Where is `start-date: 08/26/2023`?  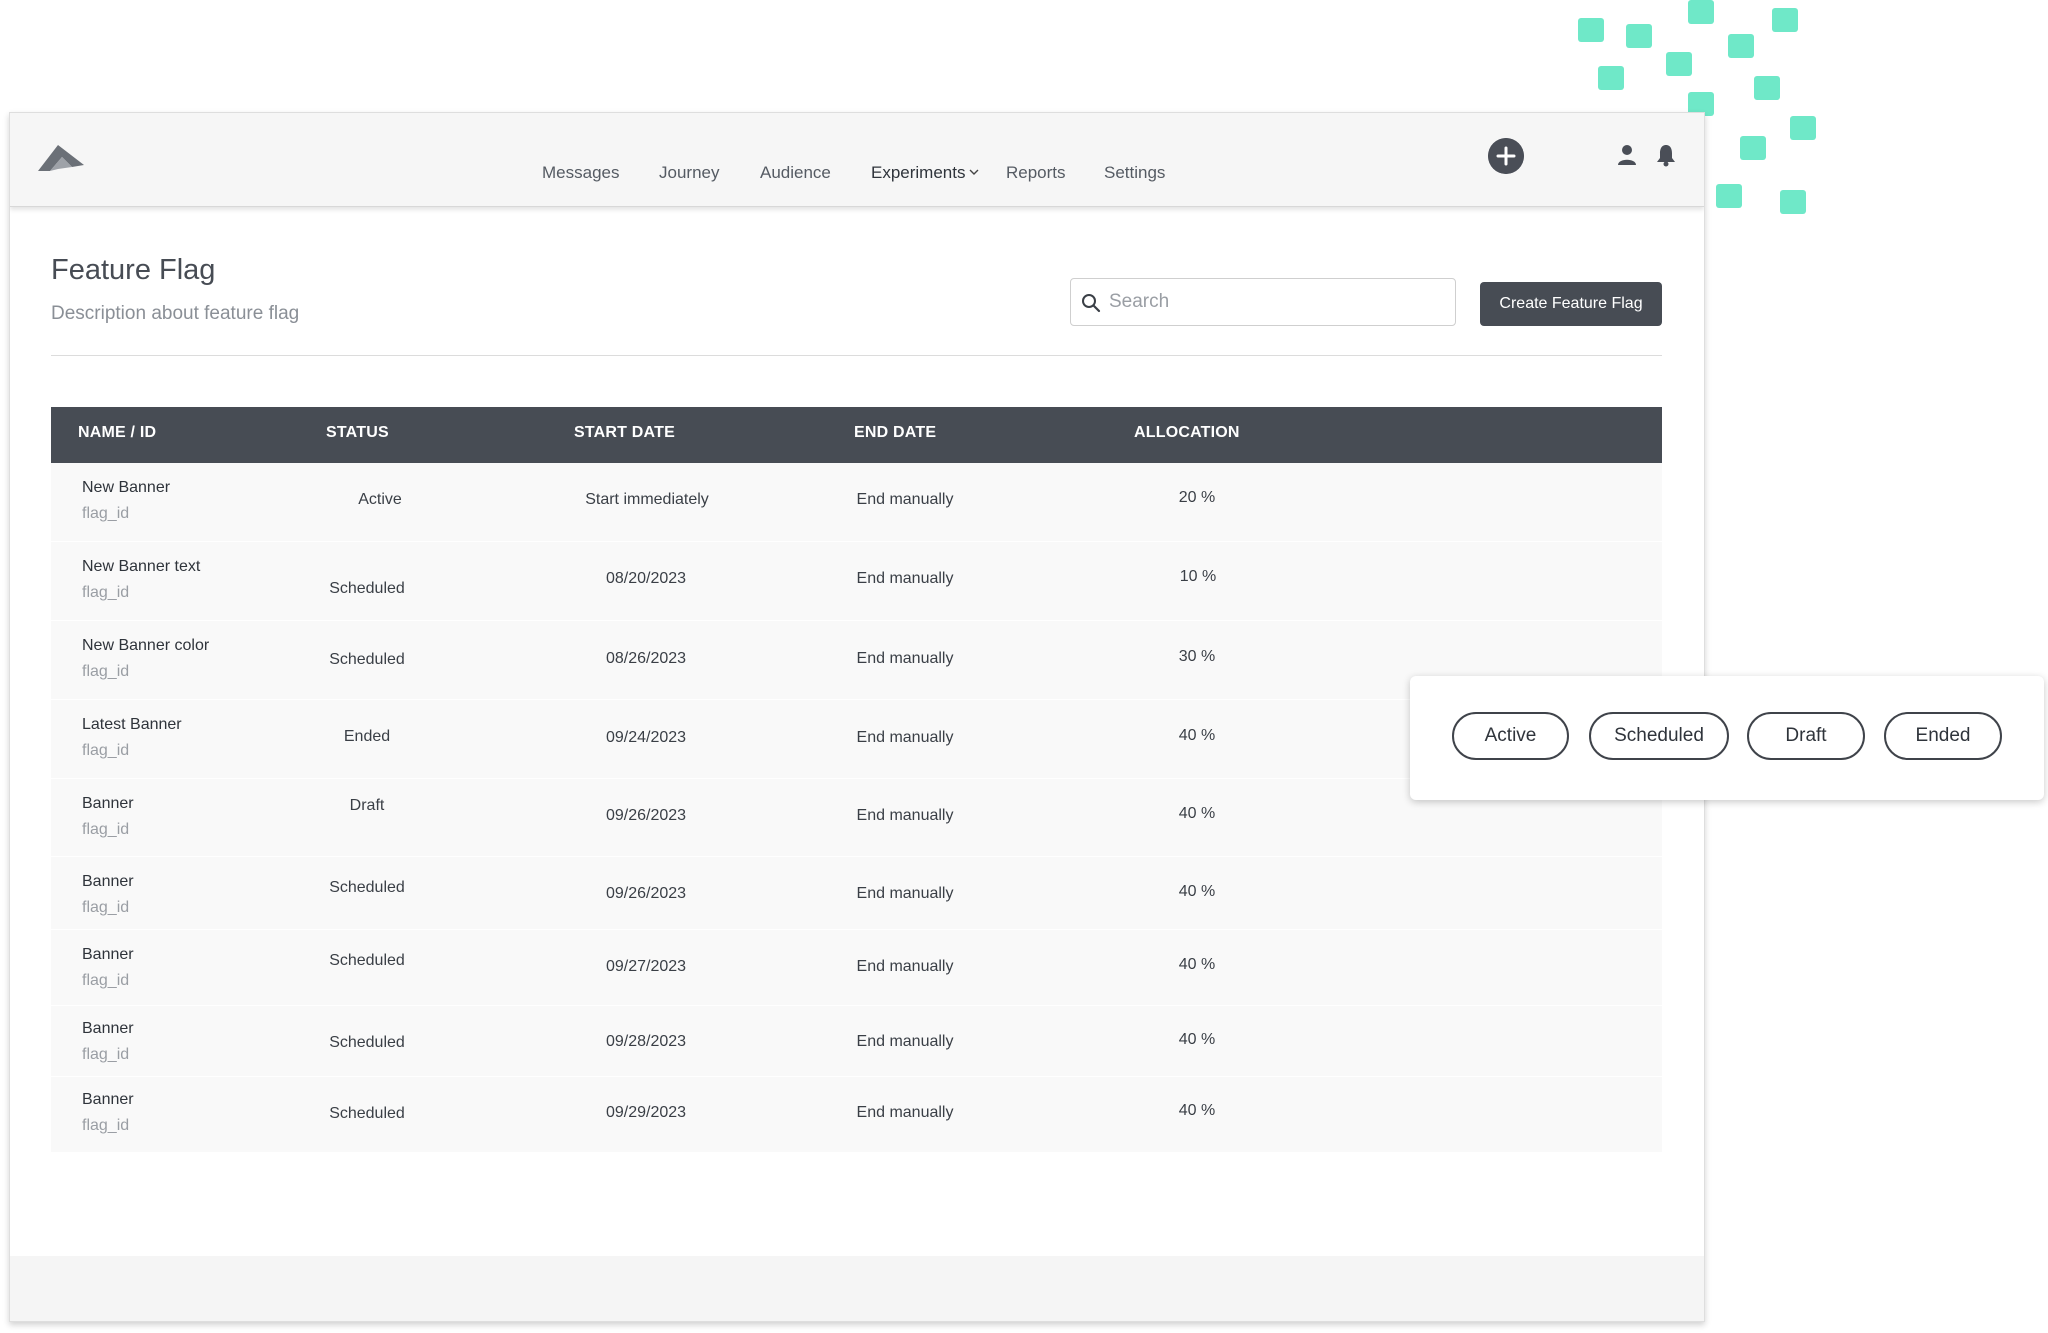 start-date: 08/26/2023 is located at coordinates (646, 658).